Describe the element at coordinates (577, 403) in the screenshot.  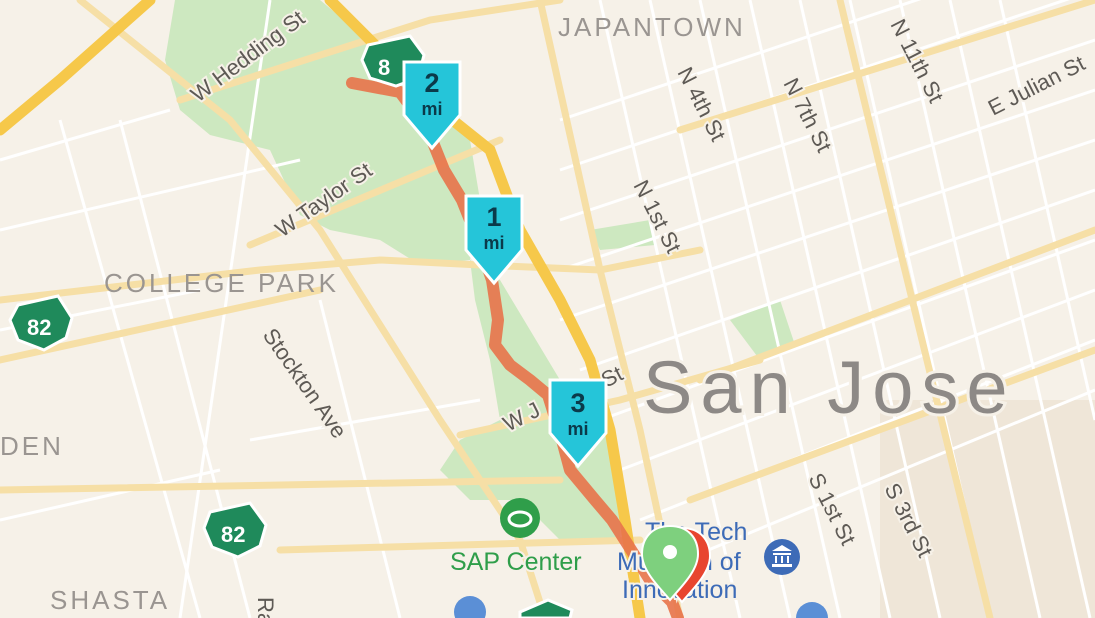
I see `mile-marker-3-number: 3` at that location.